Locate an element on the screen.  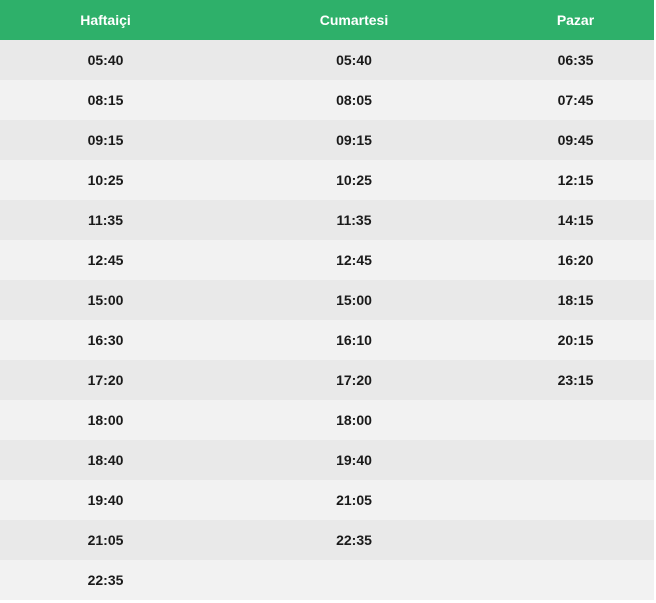
sunday-time-cell: 20:15 is located at coordinates (575, 340).